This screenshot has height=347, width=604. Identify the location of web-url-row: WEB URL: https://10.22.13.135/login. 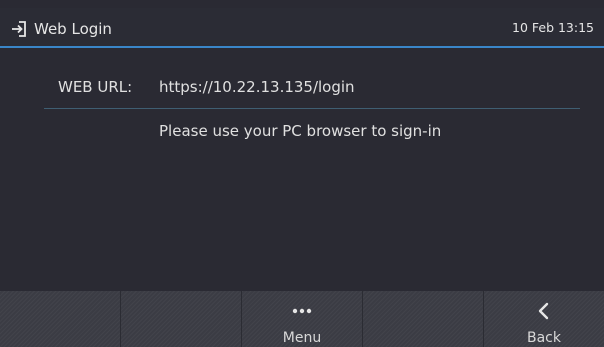
(302, 88).